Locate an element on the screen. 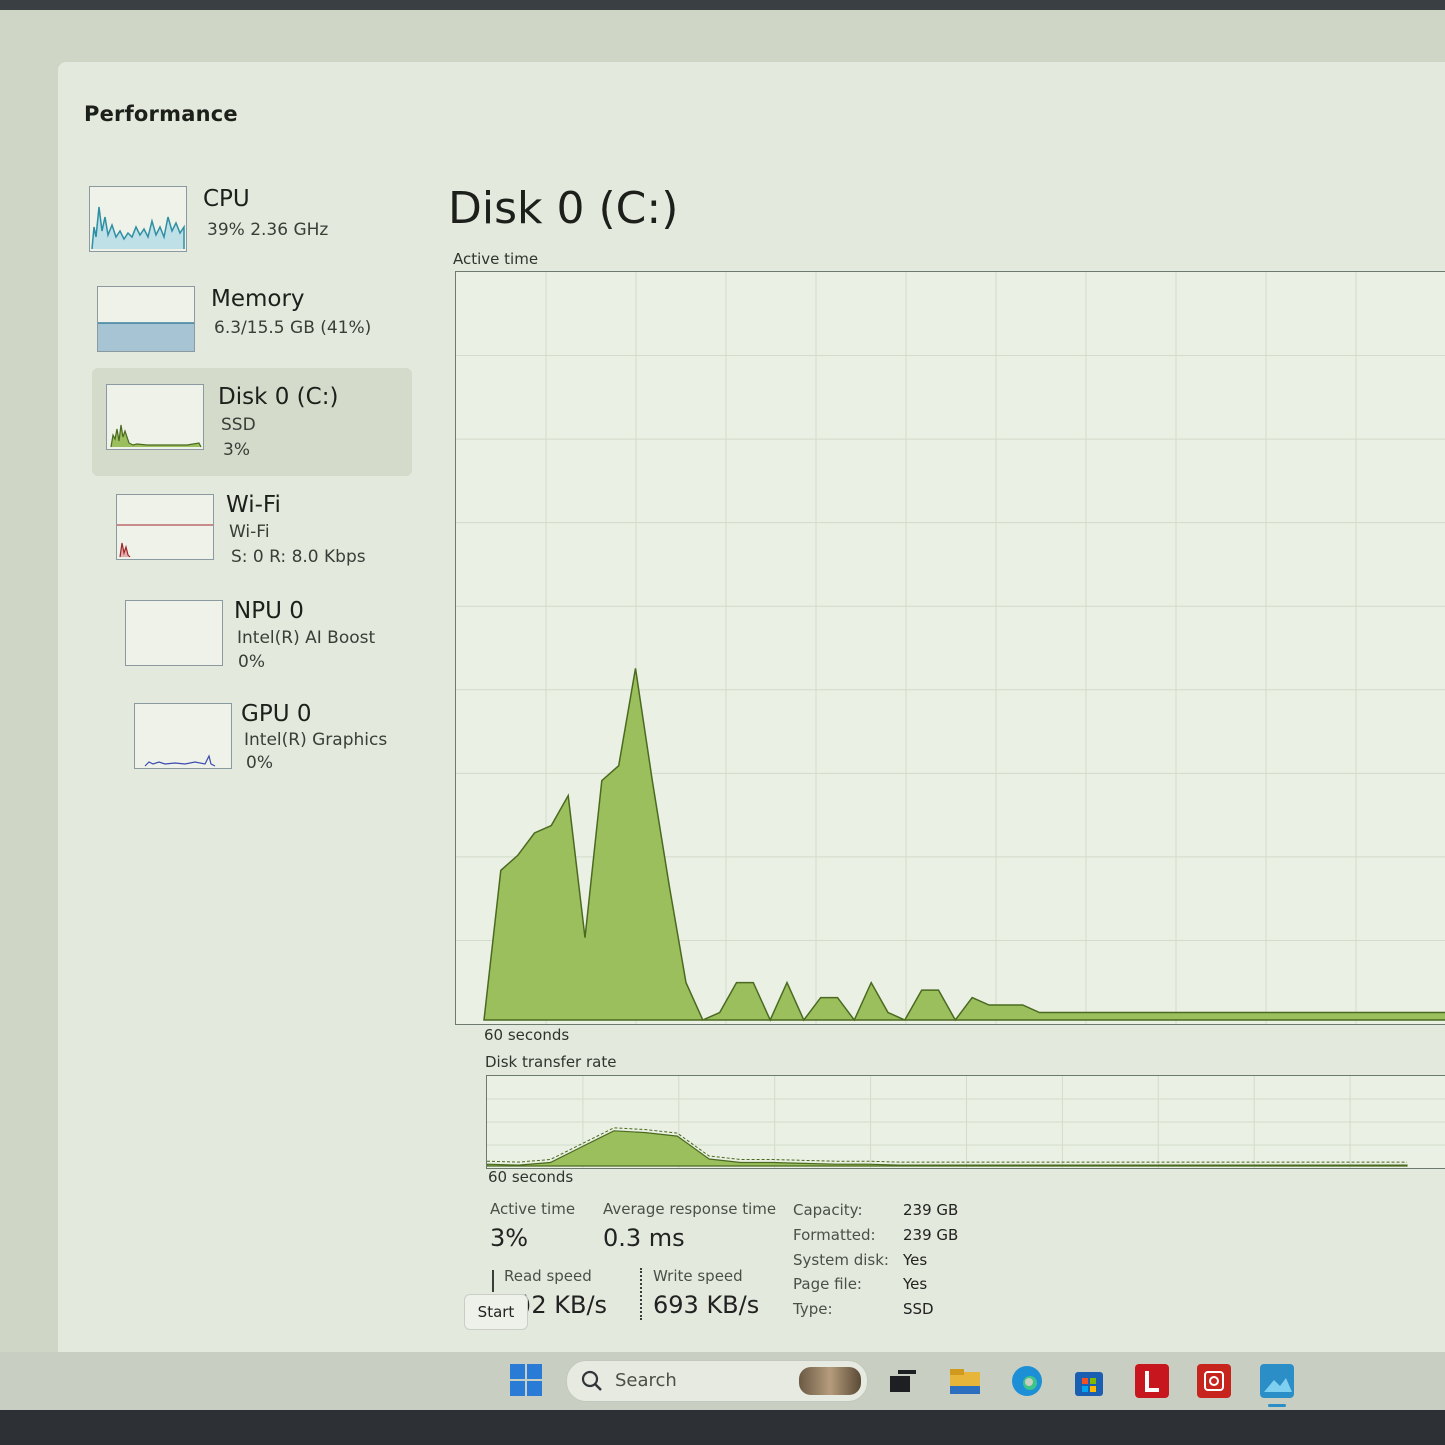 This screenshot has width=1445, height=1445. sidebar-item-detail: SSD is located at coordinates (238, 425).